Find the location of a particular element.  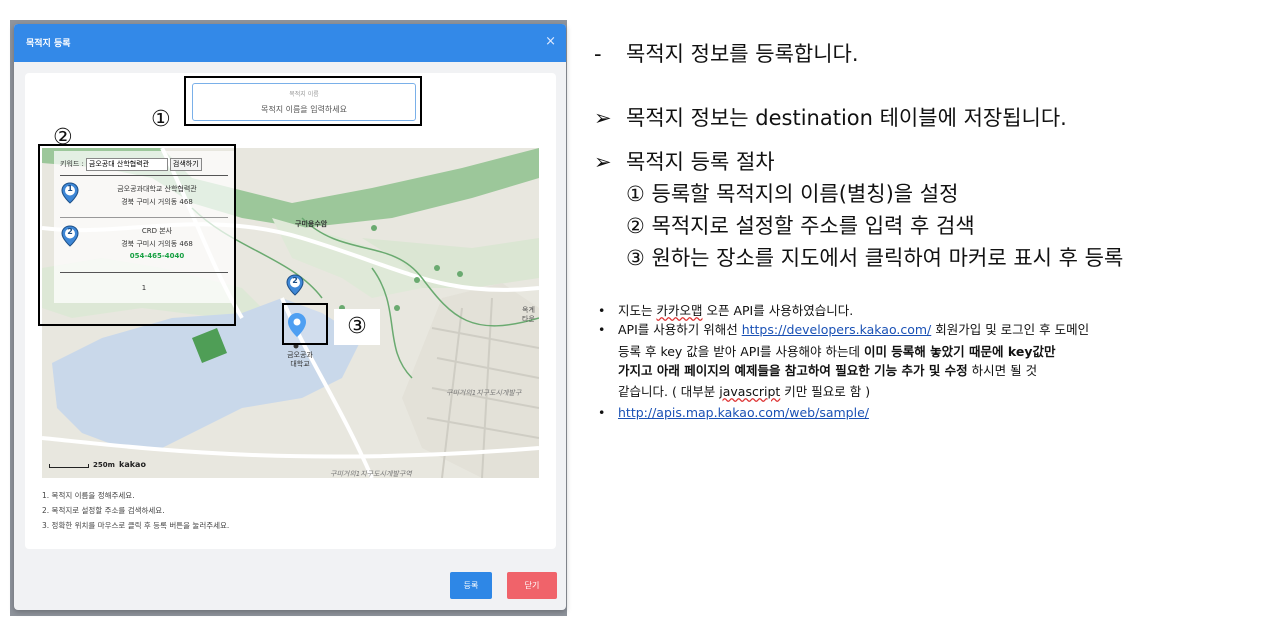

instruction-line: 1. 목적지 이름을 정해주세요. is located at coordinates (88, 495).